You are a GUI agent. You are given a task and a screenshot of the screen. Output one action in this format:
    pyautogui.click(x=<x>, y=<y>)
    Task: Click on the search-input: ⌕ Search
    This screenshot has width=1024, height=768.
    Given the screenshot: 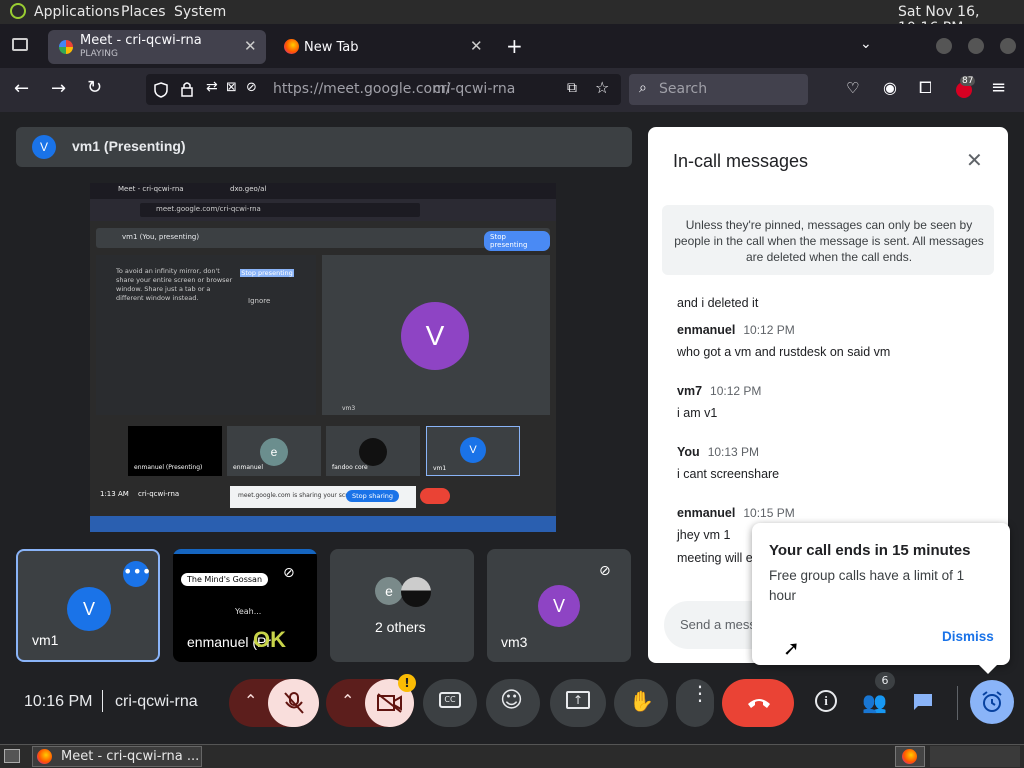 What is the action you would take?
    pyautogui.click(x=718, y=89)
    